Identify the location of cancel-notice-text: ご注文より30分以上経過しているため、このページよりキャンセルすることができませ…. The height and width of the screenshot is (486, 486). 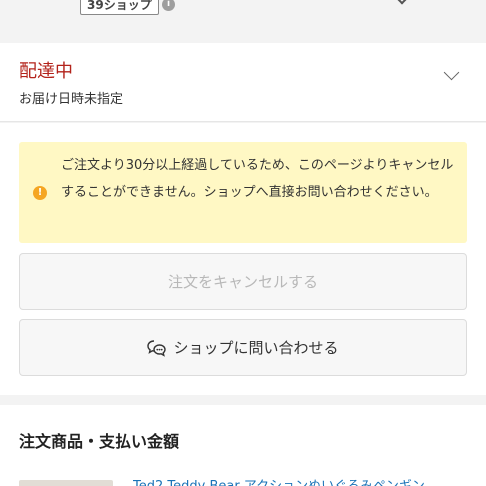
(257, 179).